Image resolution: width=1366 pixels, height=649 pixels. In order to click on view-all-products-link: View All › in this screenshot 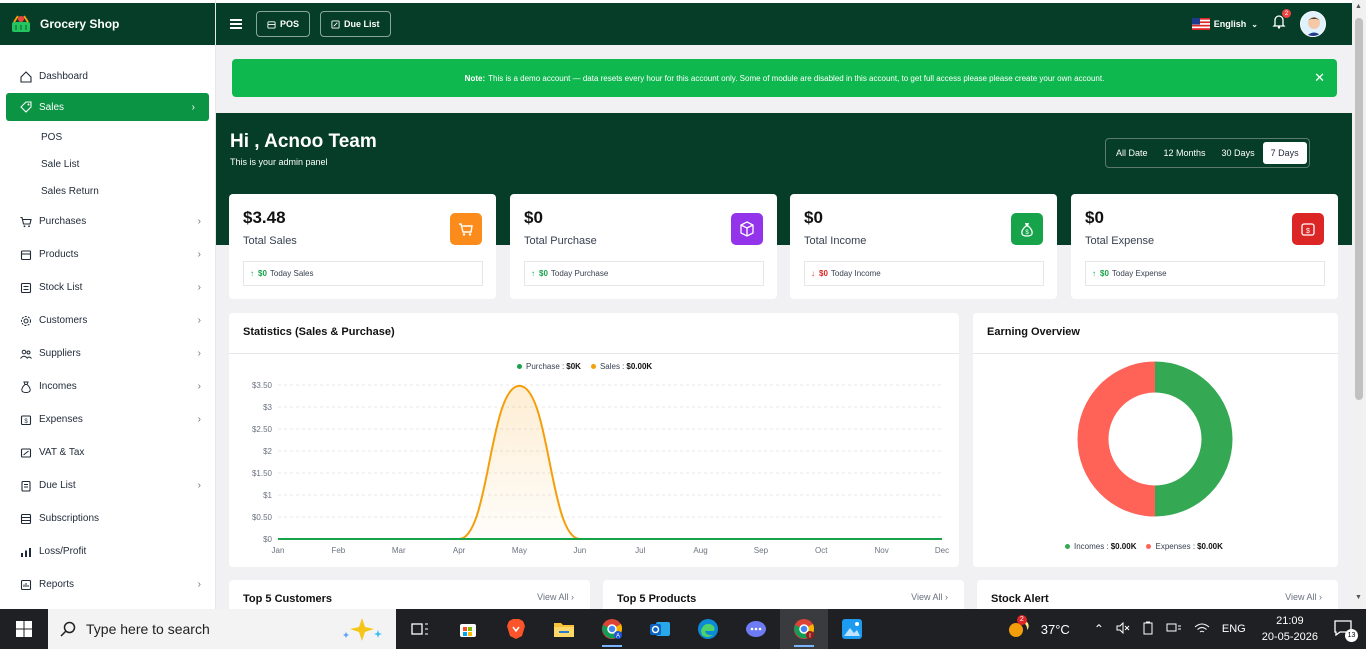, I will do `click(929, 597)`.